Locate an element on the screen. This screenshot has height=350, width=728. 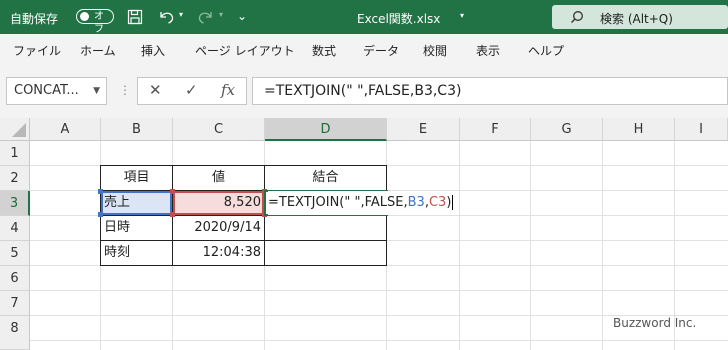
tab-home: ホーム is located at coordinates (98, 50).